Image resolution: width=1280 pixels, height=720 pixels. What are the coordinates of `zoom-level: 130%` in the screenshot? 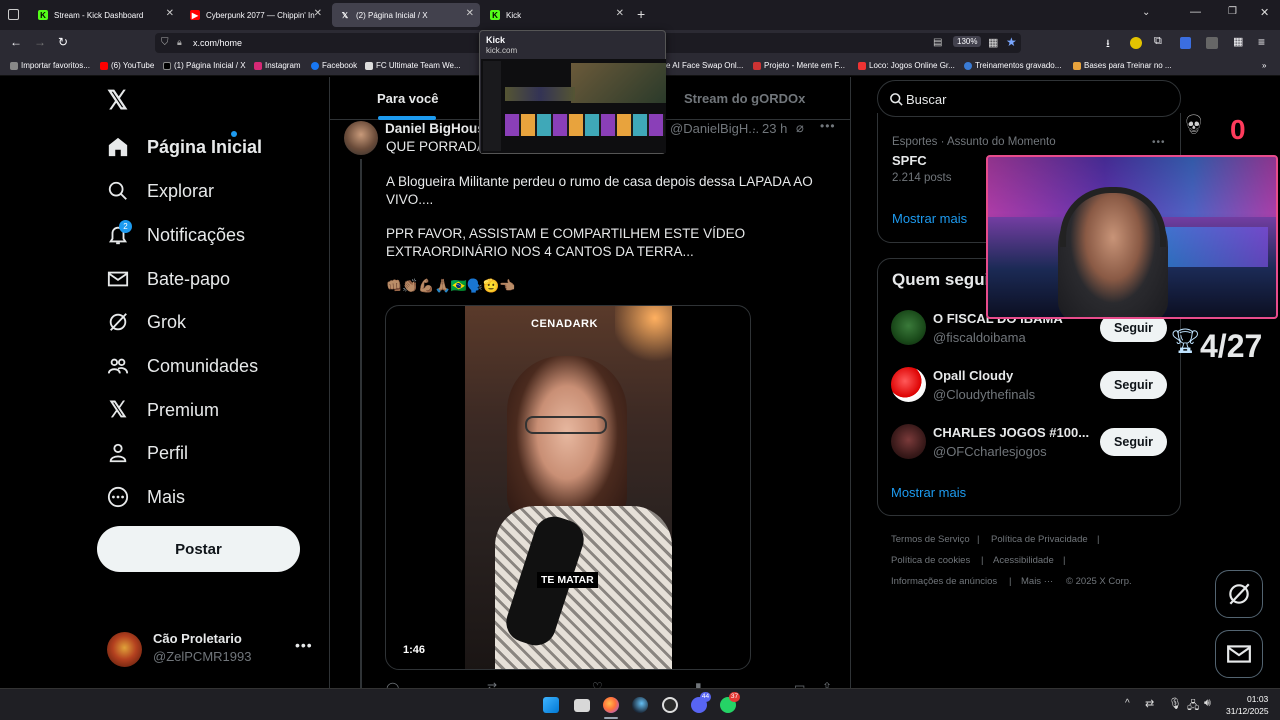 It's located at (967, 41).